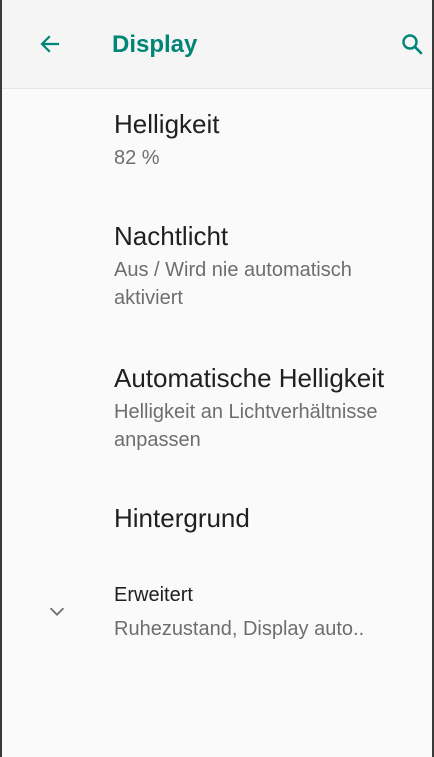 Image resolution: width=434 pixels, height=757 pixels. Describe the element at coordinates (57, 611) in the screenshot. I see `chevron-down-icon` at that location.